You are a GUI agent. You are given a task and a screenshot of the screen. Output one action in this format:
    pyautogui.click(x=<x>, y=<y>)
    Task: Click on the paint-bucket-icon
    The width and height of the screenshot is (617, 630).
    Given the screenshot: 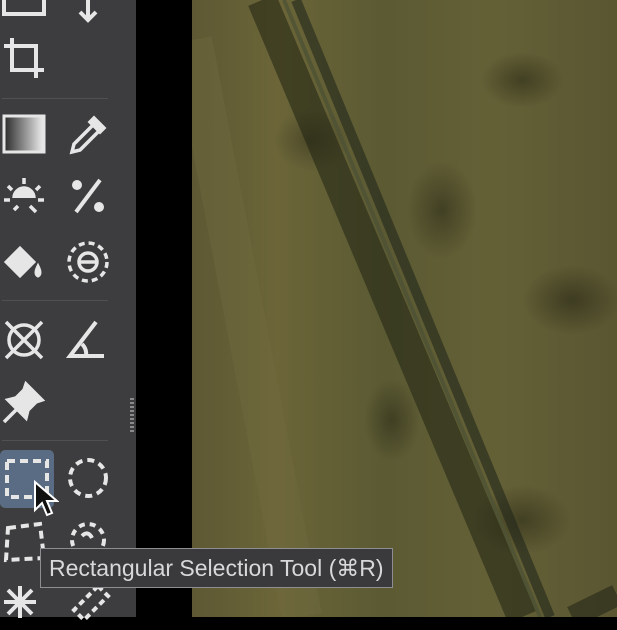 What is the action you would take?
    pyautogui.click(x=22, y=262)
    